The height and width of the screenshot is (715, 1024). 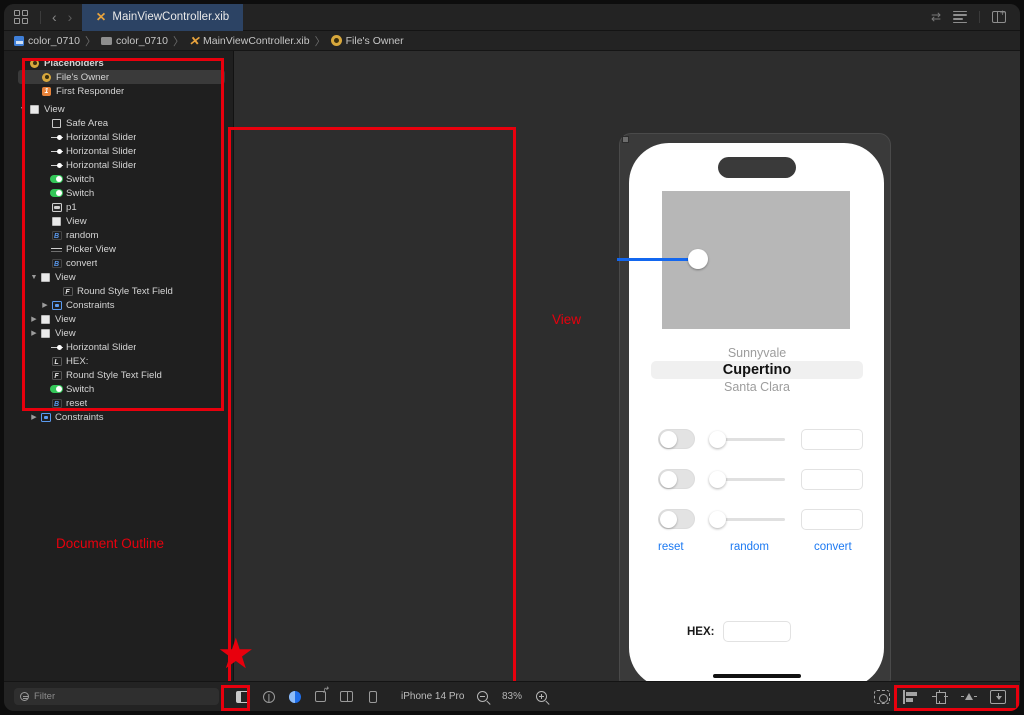 I want to click on breadcrumb-item-folder: color_0710, so click(x=134, y=41).